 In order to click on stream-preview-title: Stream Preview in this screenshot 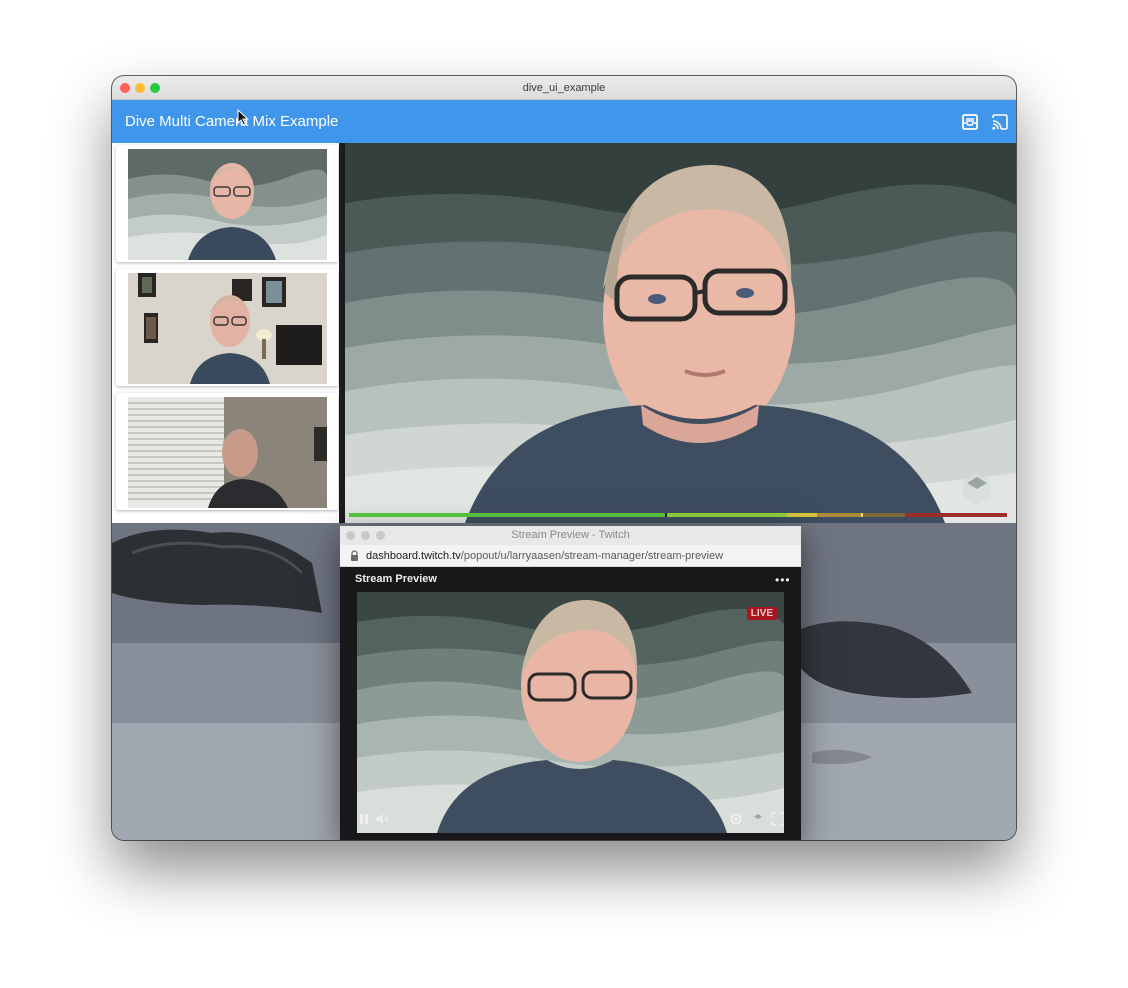, I will do `click(396, 579)`.